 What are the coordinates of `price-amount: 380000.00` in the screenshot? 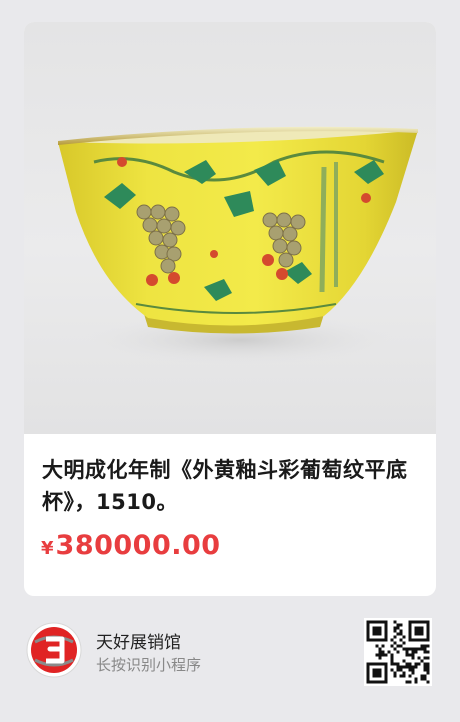 It's located at (138, 545).